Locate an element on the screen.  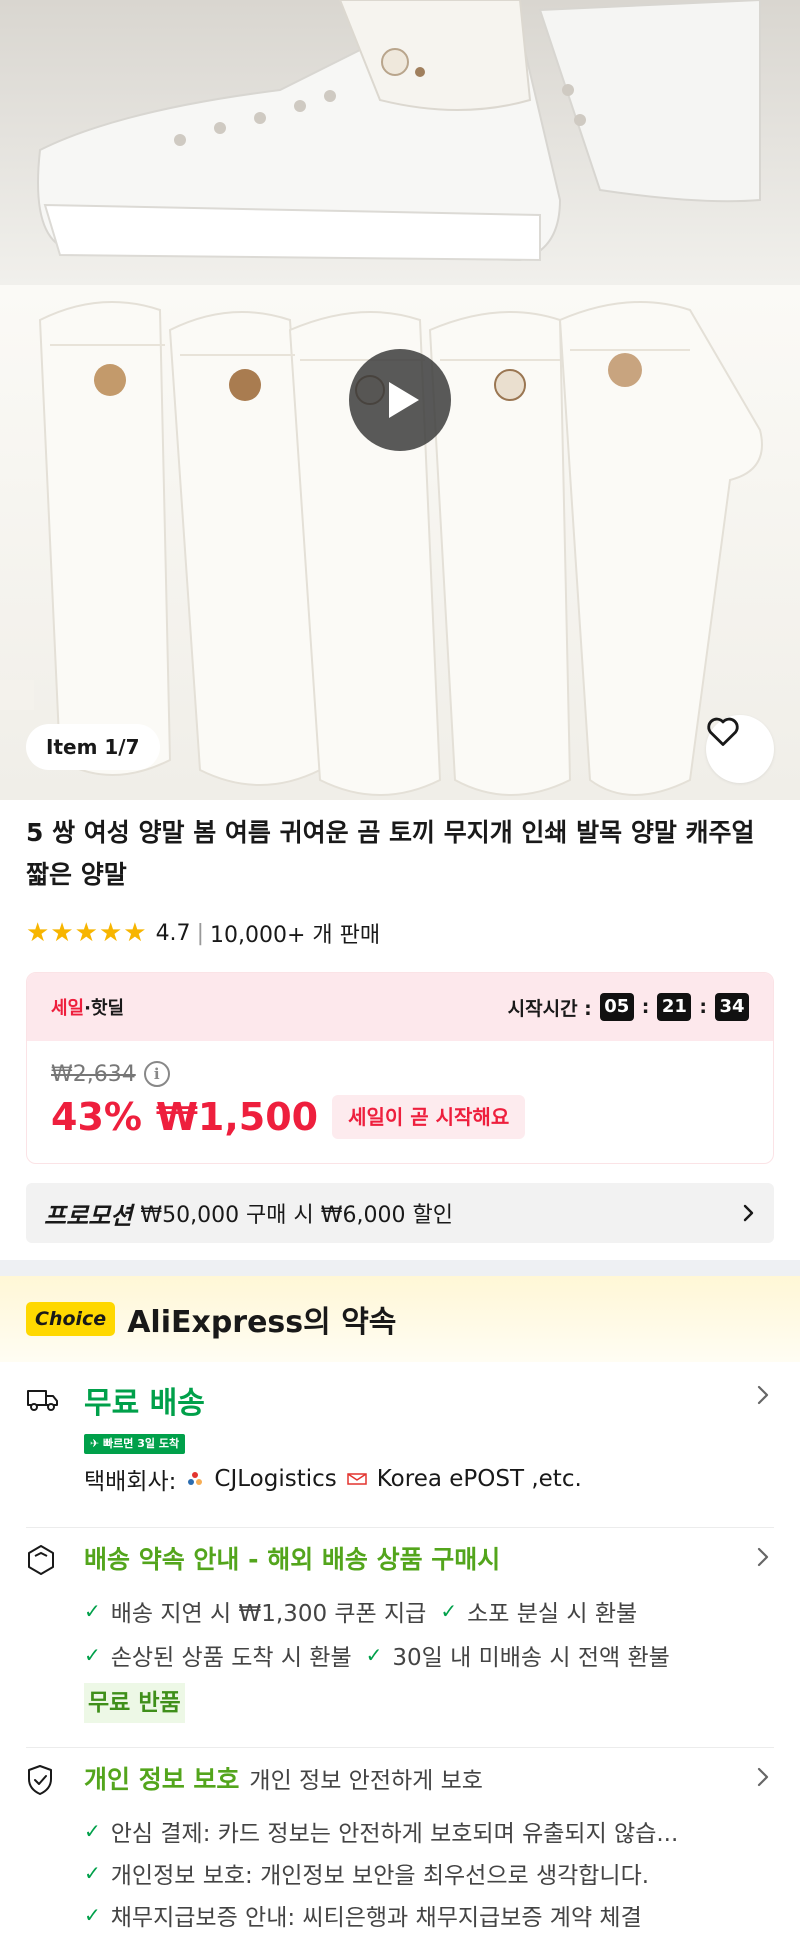
sale-header: 세일·핫딜 시작시간 : 05 : 21 : 34 is located at coordinates (400, 1007).